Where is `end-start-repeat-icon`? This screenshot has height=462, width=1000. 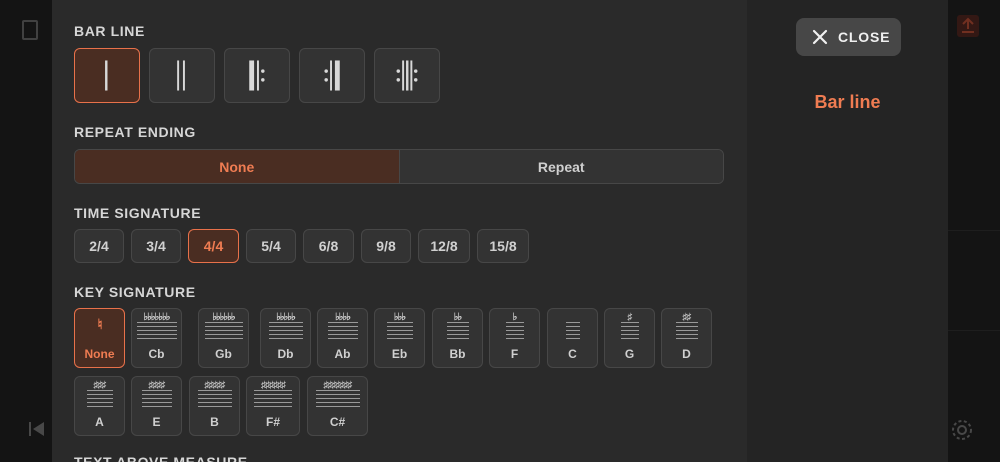
end-start-repeat-icon is located at coordinates (407, 75).